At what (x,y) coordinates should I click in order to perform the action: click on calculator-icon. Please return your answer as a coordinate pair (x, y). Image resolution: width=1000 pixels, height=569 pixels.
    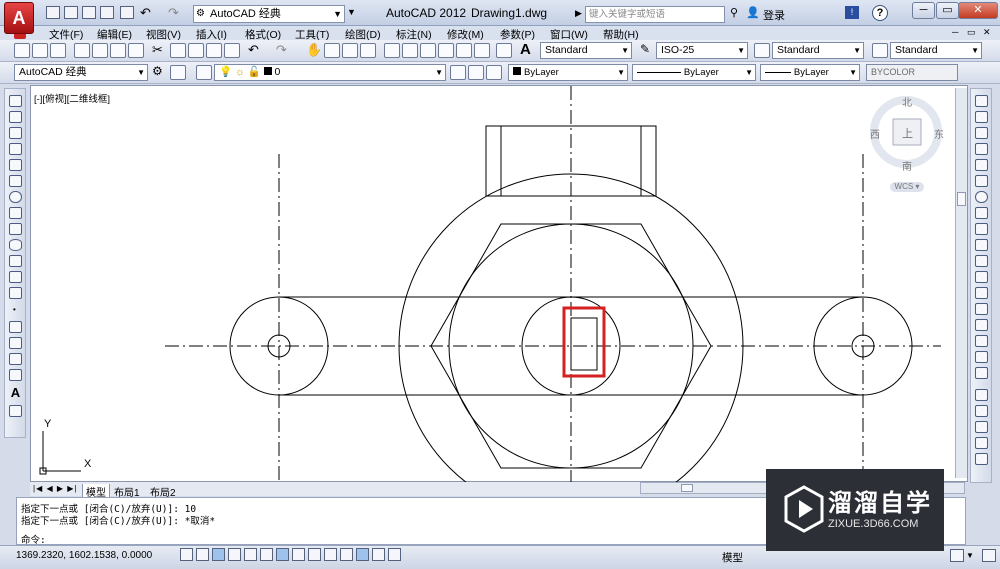
    Looking at the image, I should click on (482, 50).